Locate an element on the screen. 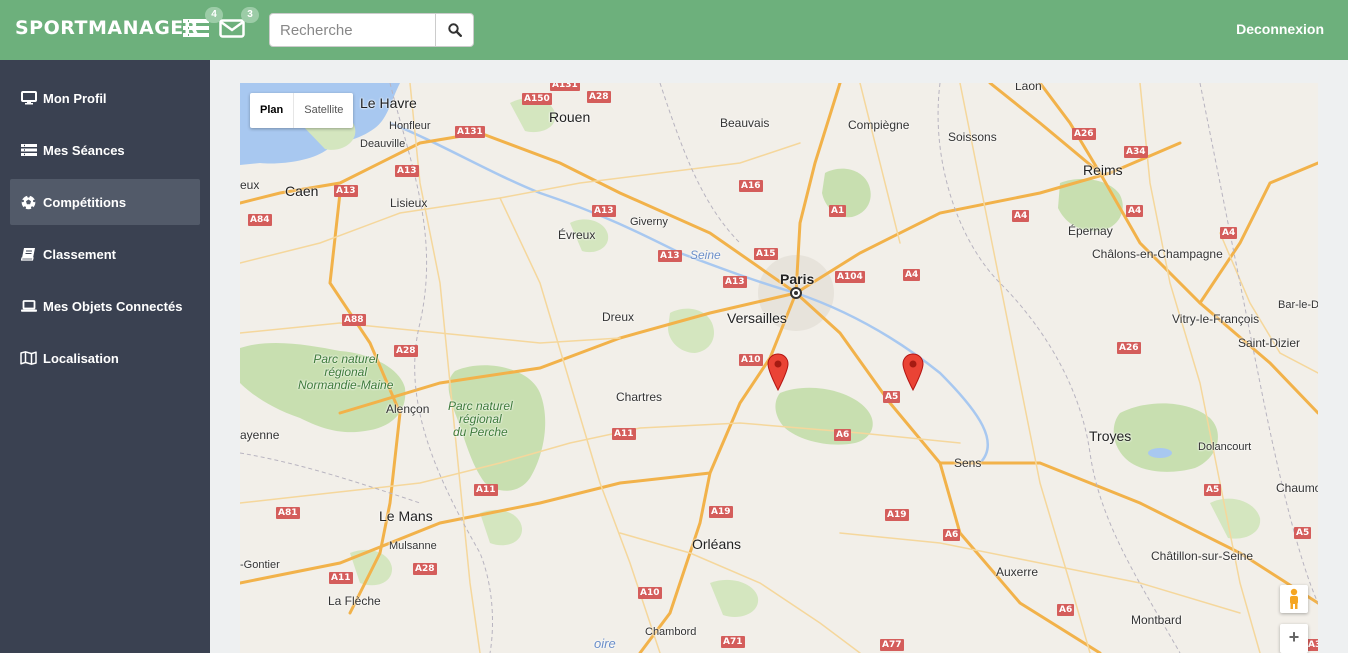 The width and height of the screenshot is (1348, 653). logout-link: Deconnexion is located at coordinates (1280, 29).